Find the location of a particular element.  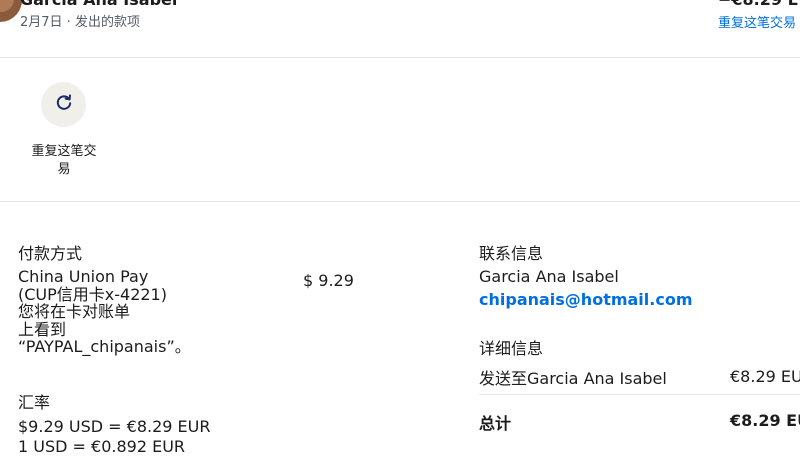

repeat-transaction-button is located at coordinates (63, 104).